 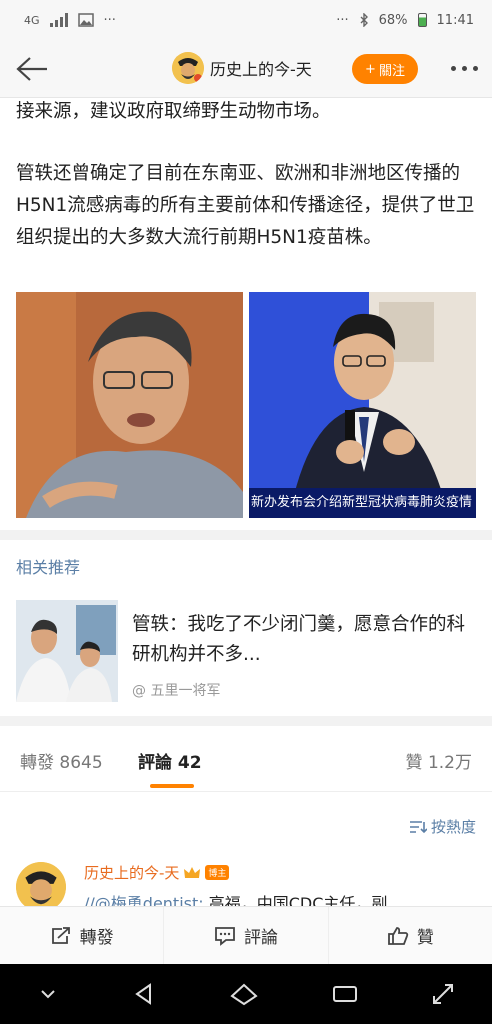 What do you see at coordinates (217, 872) in the screenshot?
I see `blogger-badge: 博主` at bounding box center [217, 872].